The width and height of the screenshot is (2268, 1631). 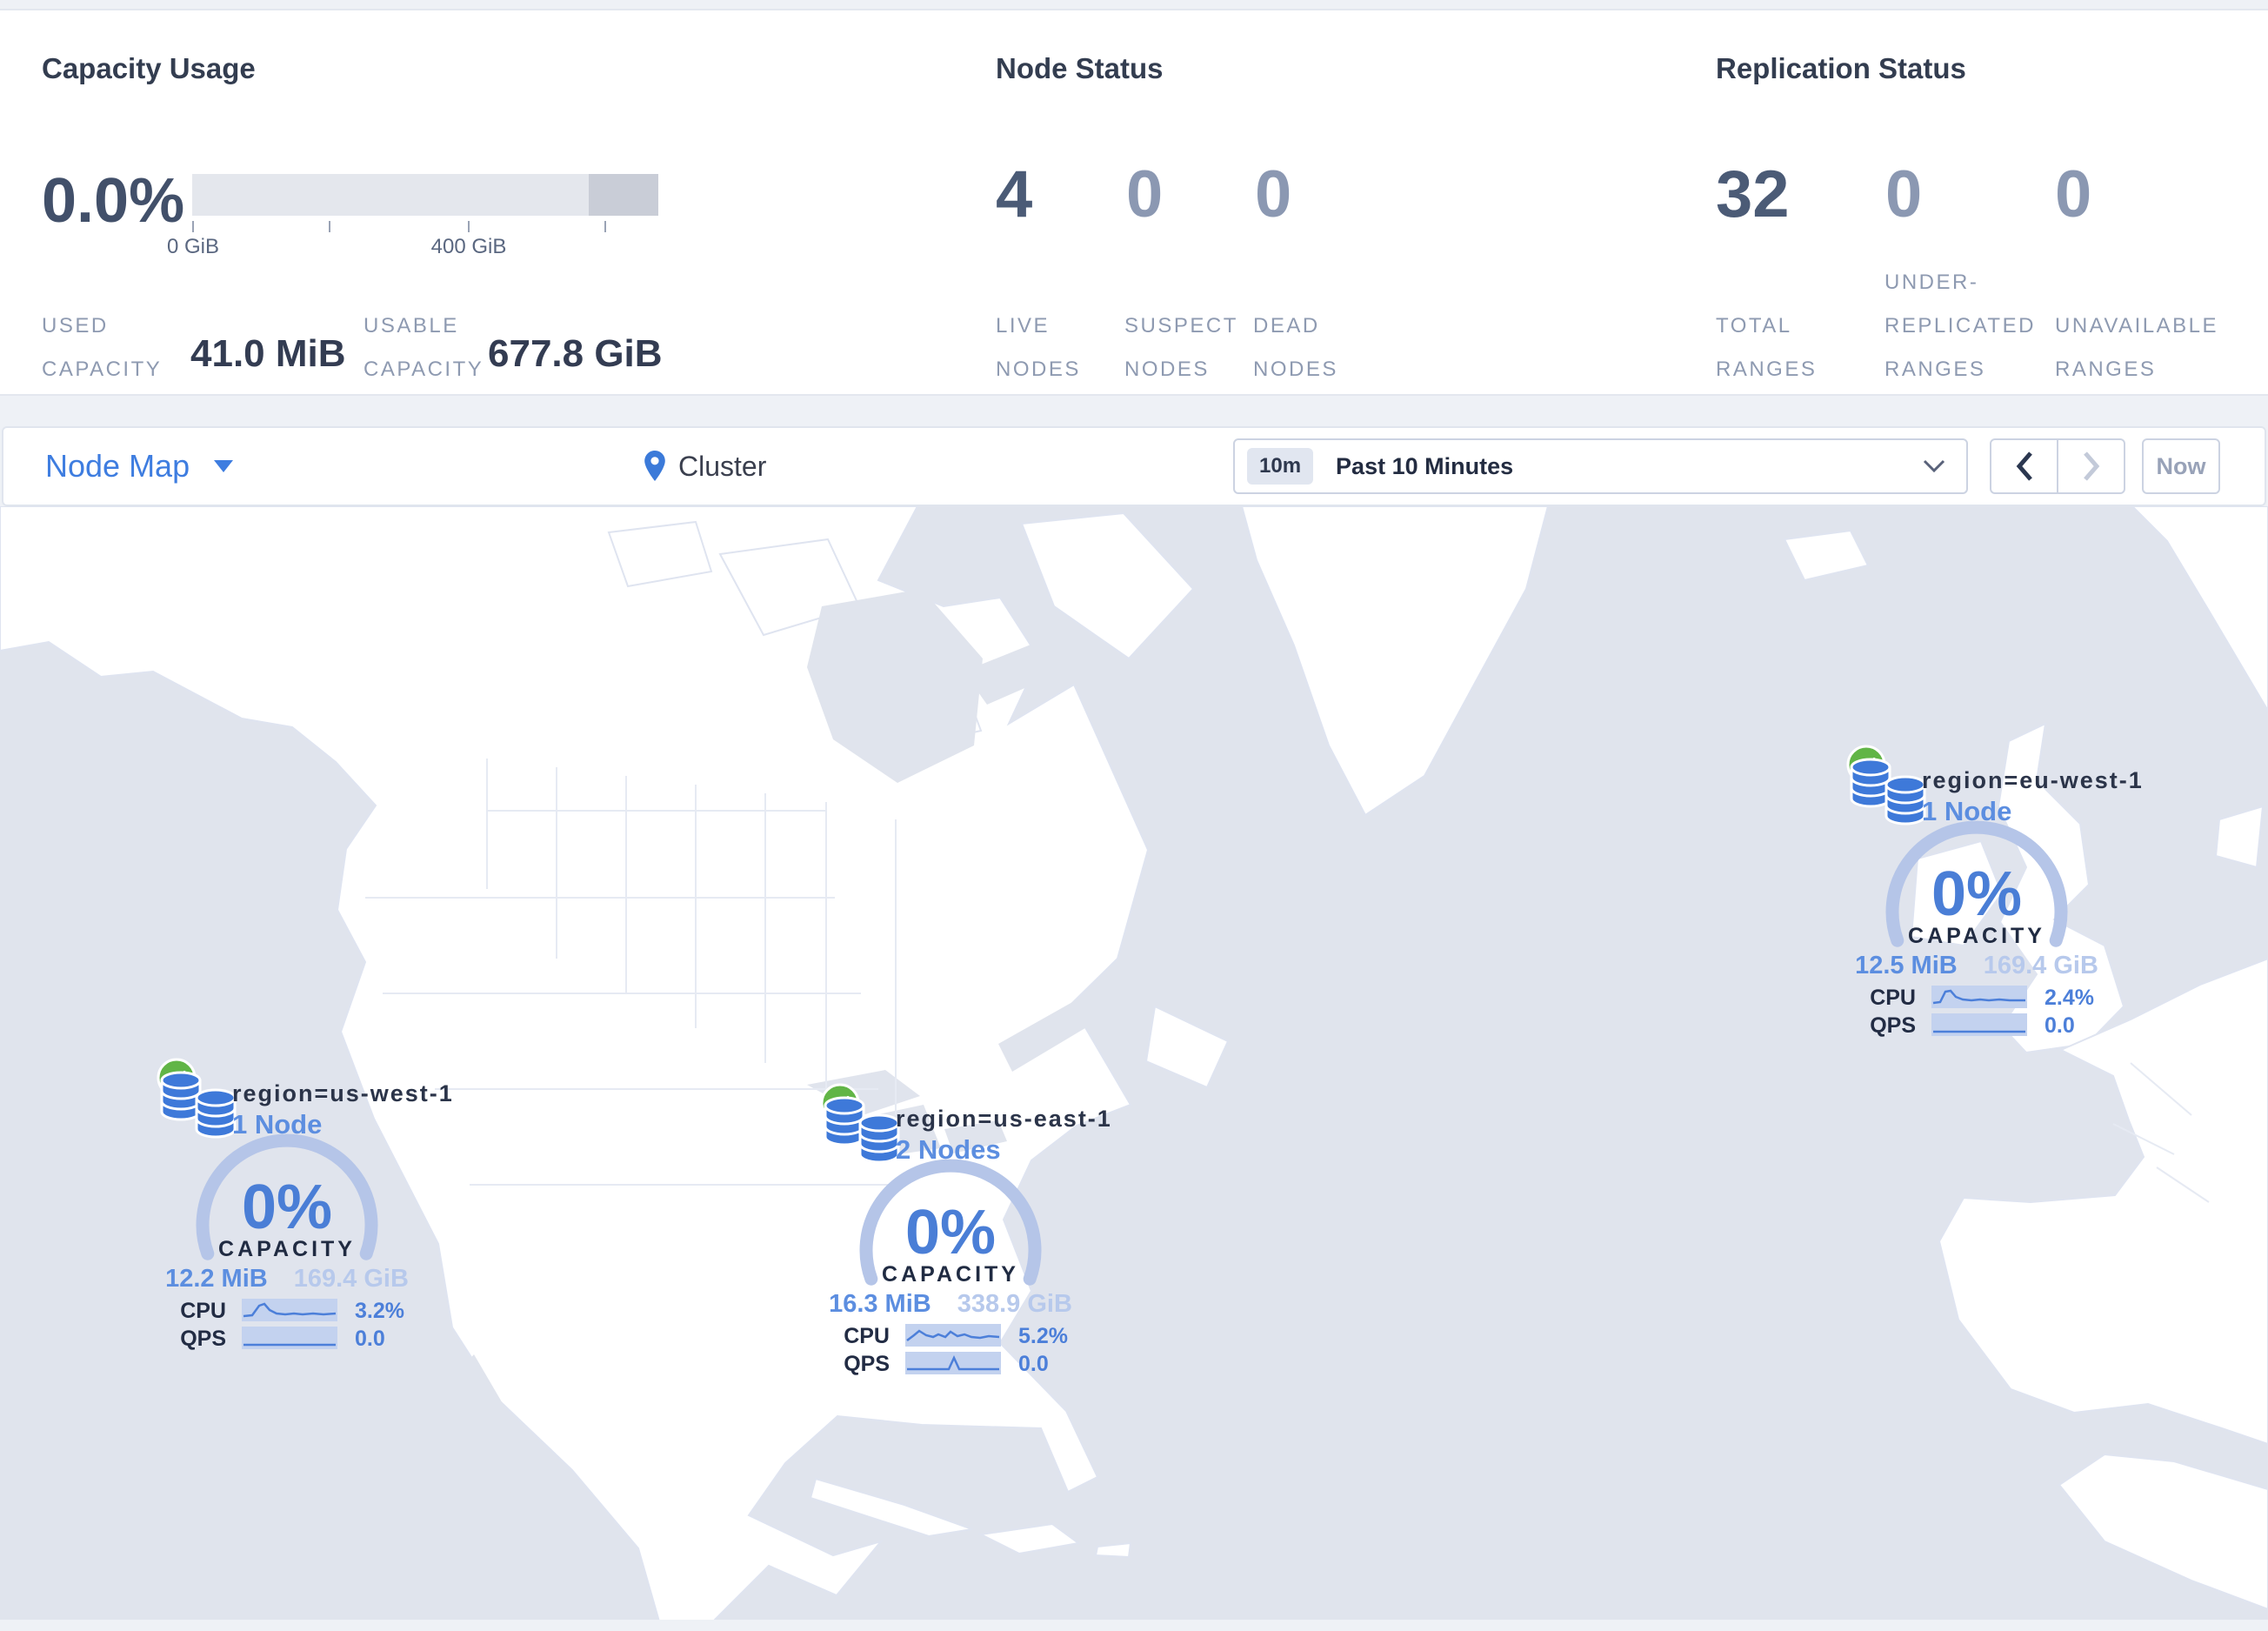 I want to click on unavailable-ranges-count: 0, so click(x=2073, y=194).